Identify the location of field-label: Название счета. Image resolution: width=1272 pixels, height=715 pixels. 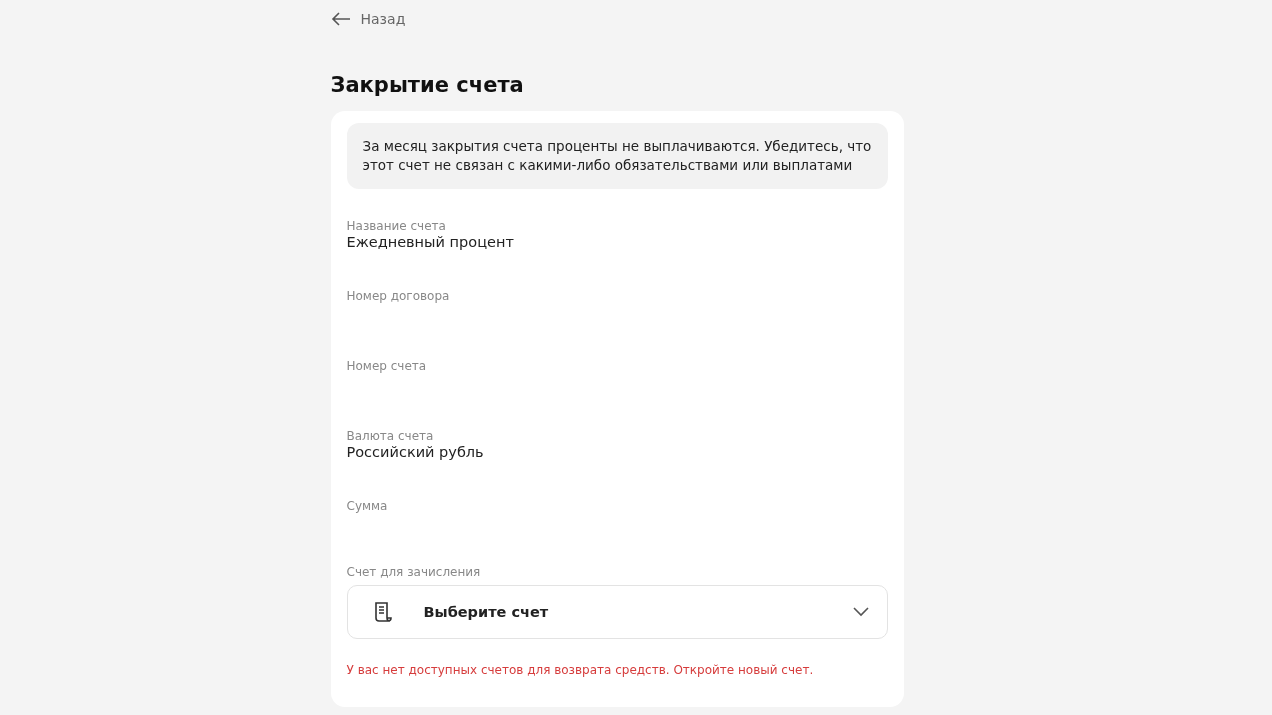
(396, 226).